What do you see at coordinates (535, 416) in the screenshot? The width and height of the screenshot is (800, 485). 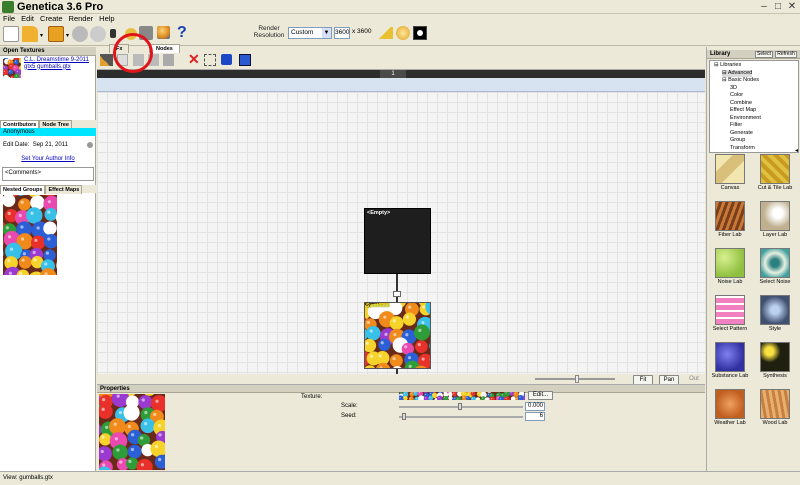 I see `seed-value-input: 6` at bounding box center [535, 416].